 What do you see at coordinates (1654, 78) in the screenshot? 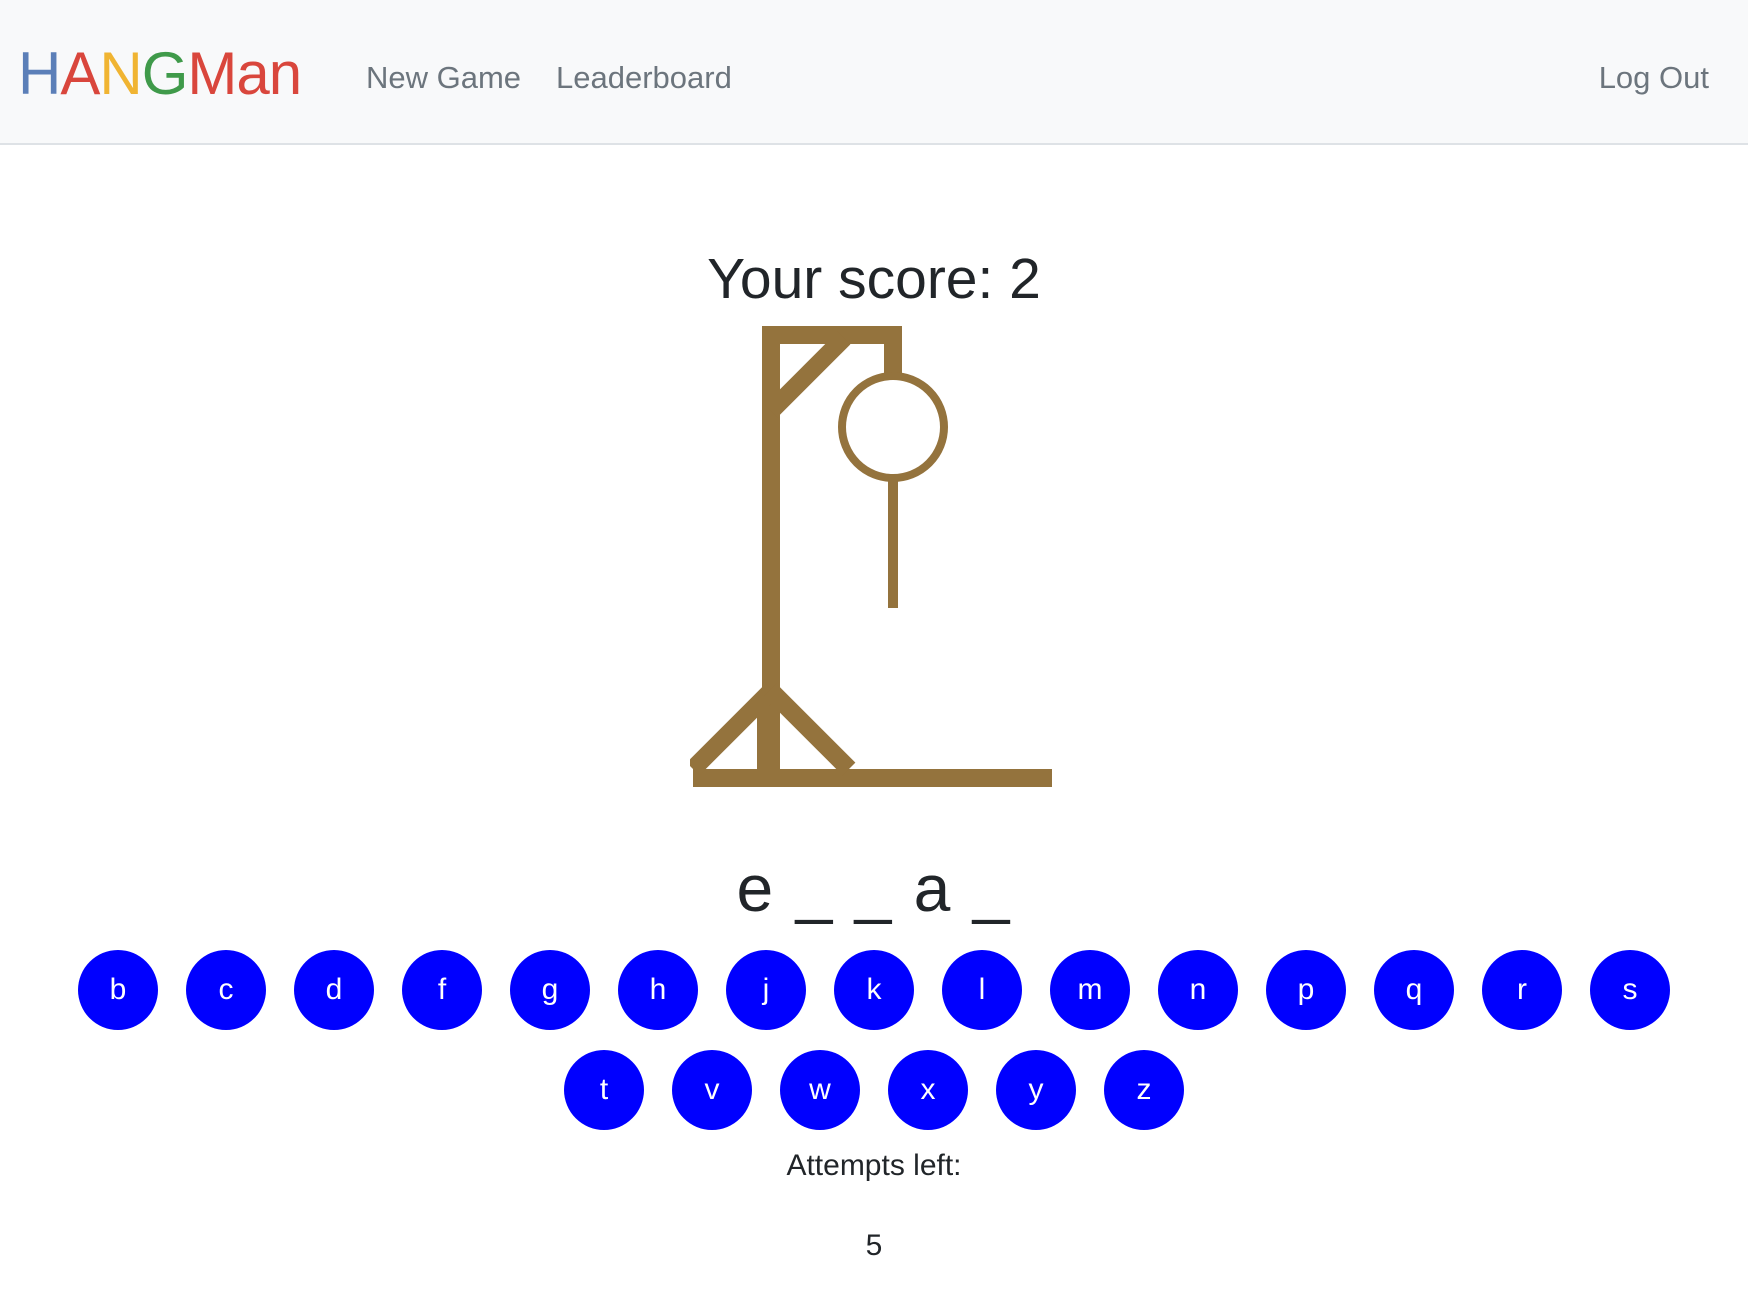
I see `nav-log-out: Log Out` at bounding box center [1654, 78].